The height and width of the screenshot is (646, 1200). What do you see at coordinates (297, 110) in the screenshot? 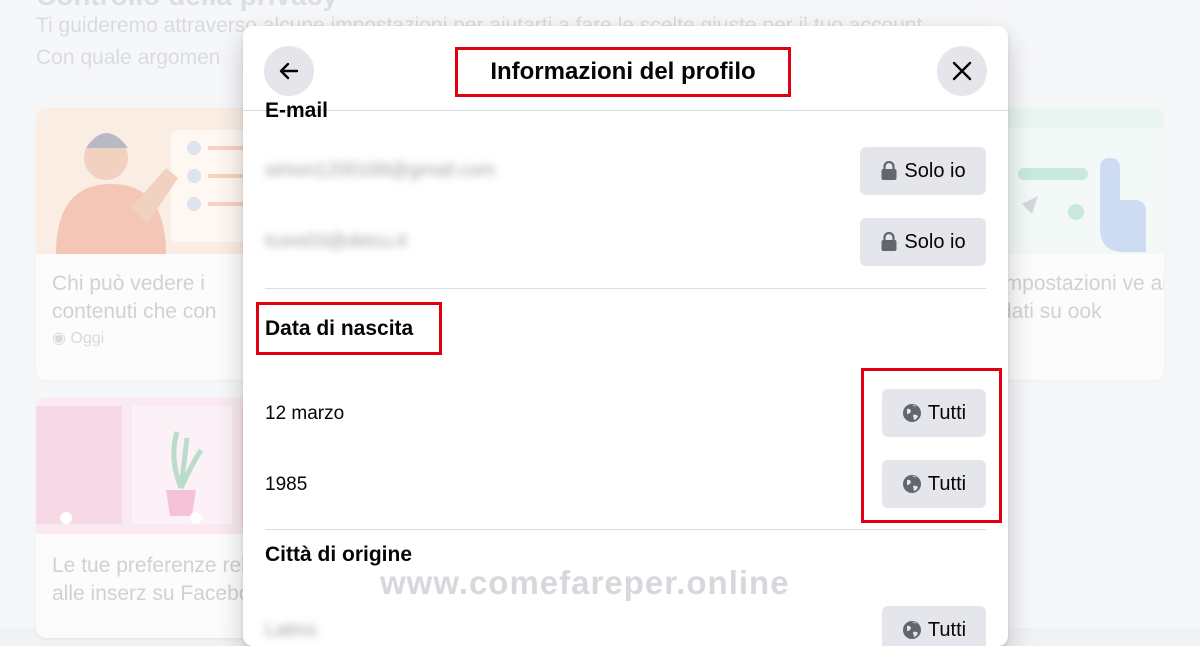
I see `email-section-title: E-mail` at bounding box center [297, 110].